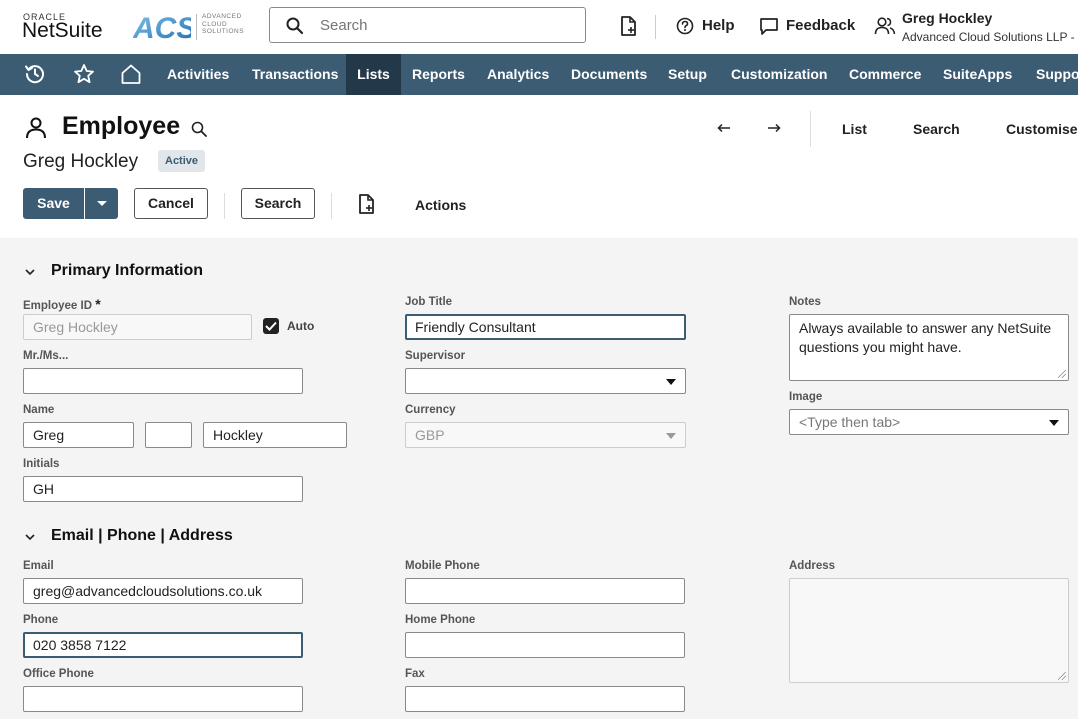 The image size is (1078, 719). What do you see at coordinates (81, 161) in the screenshot?
I see `record-name: Greg Hockley` at bounding box center [81, 161].